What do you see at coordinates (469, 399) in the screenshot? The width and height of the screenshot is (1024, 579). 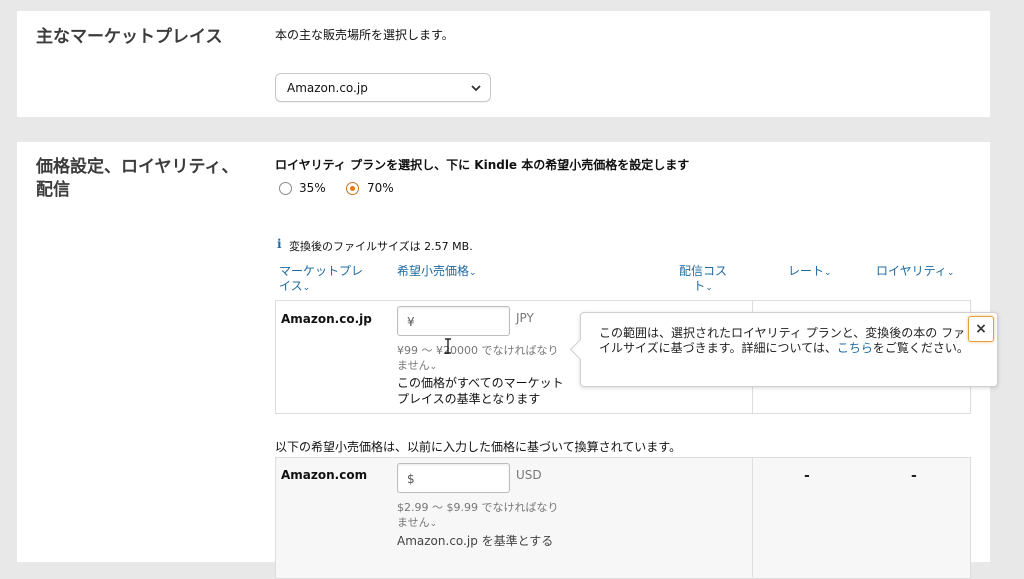 I see `jpy-base-line2: プレイスの基準となります` at bounding box center [469, 399].